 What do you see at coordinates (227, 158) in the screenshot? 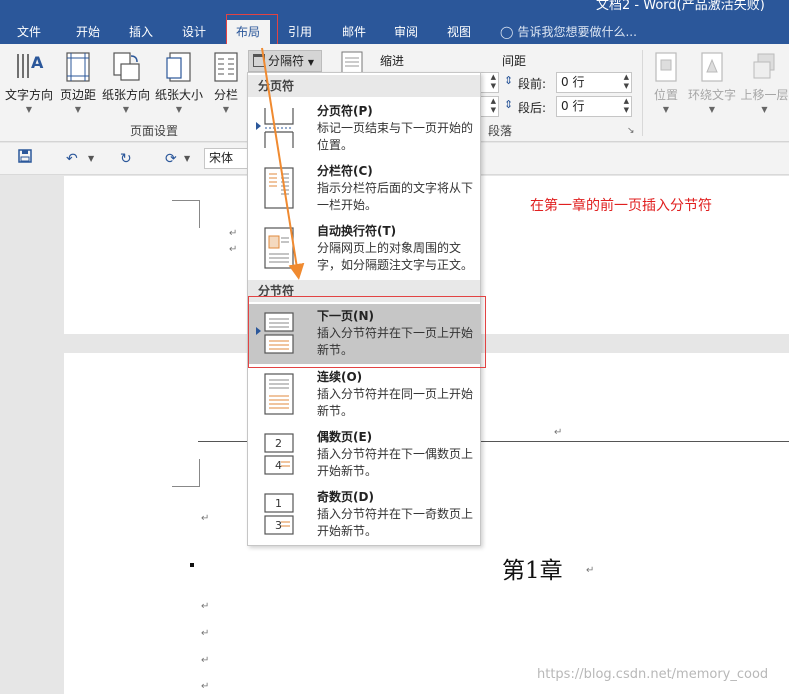
I see `font-name-input: 宋体` at bounding box center [227, 158].